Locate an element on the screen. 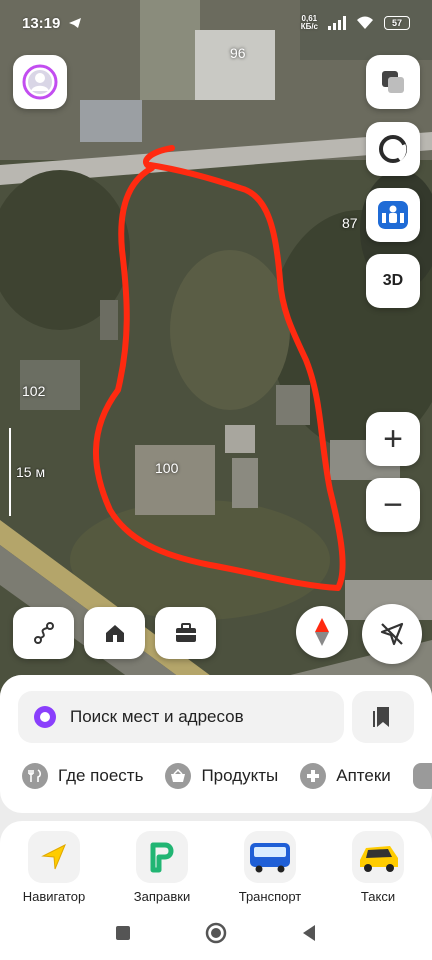  alice-assistant-button is located at coordinates (393, 149).